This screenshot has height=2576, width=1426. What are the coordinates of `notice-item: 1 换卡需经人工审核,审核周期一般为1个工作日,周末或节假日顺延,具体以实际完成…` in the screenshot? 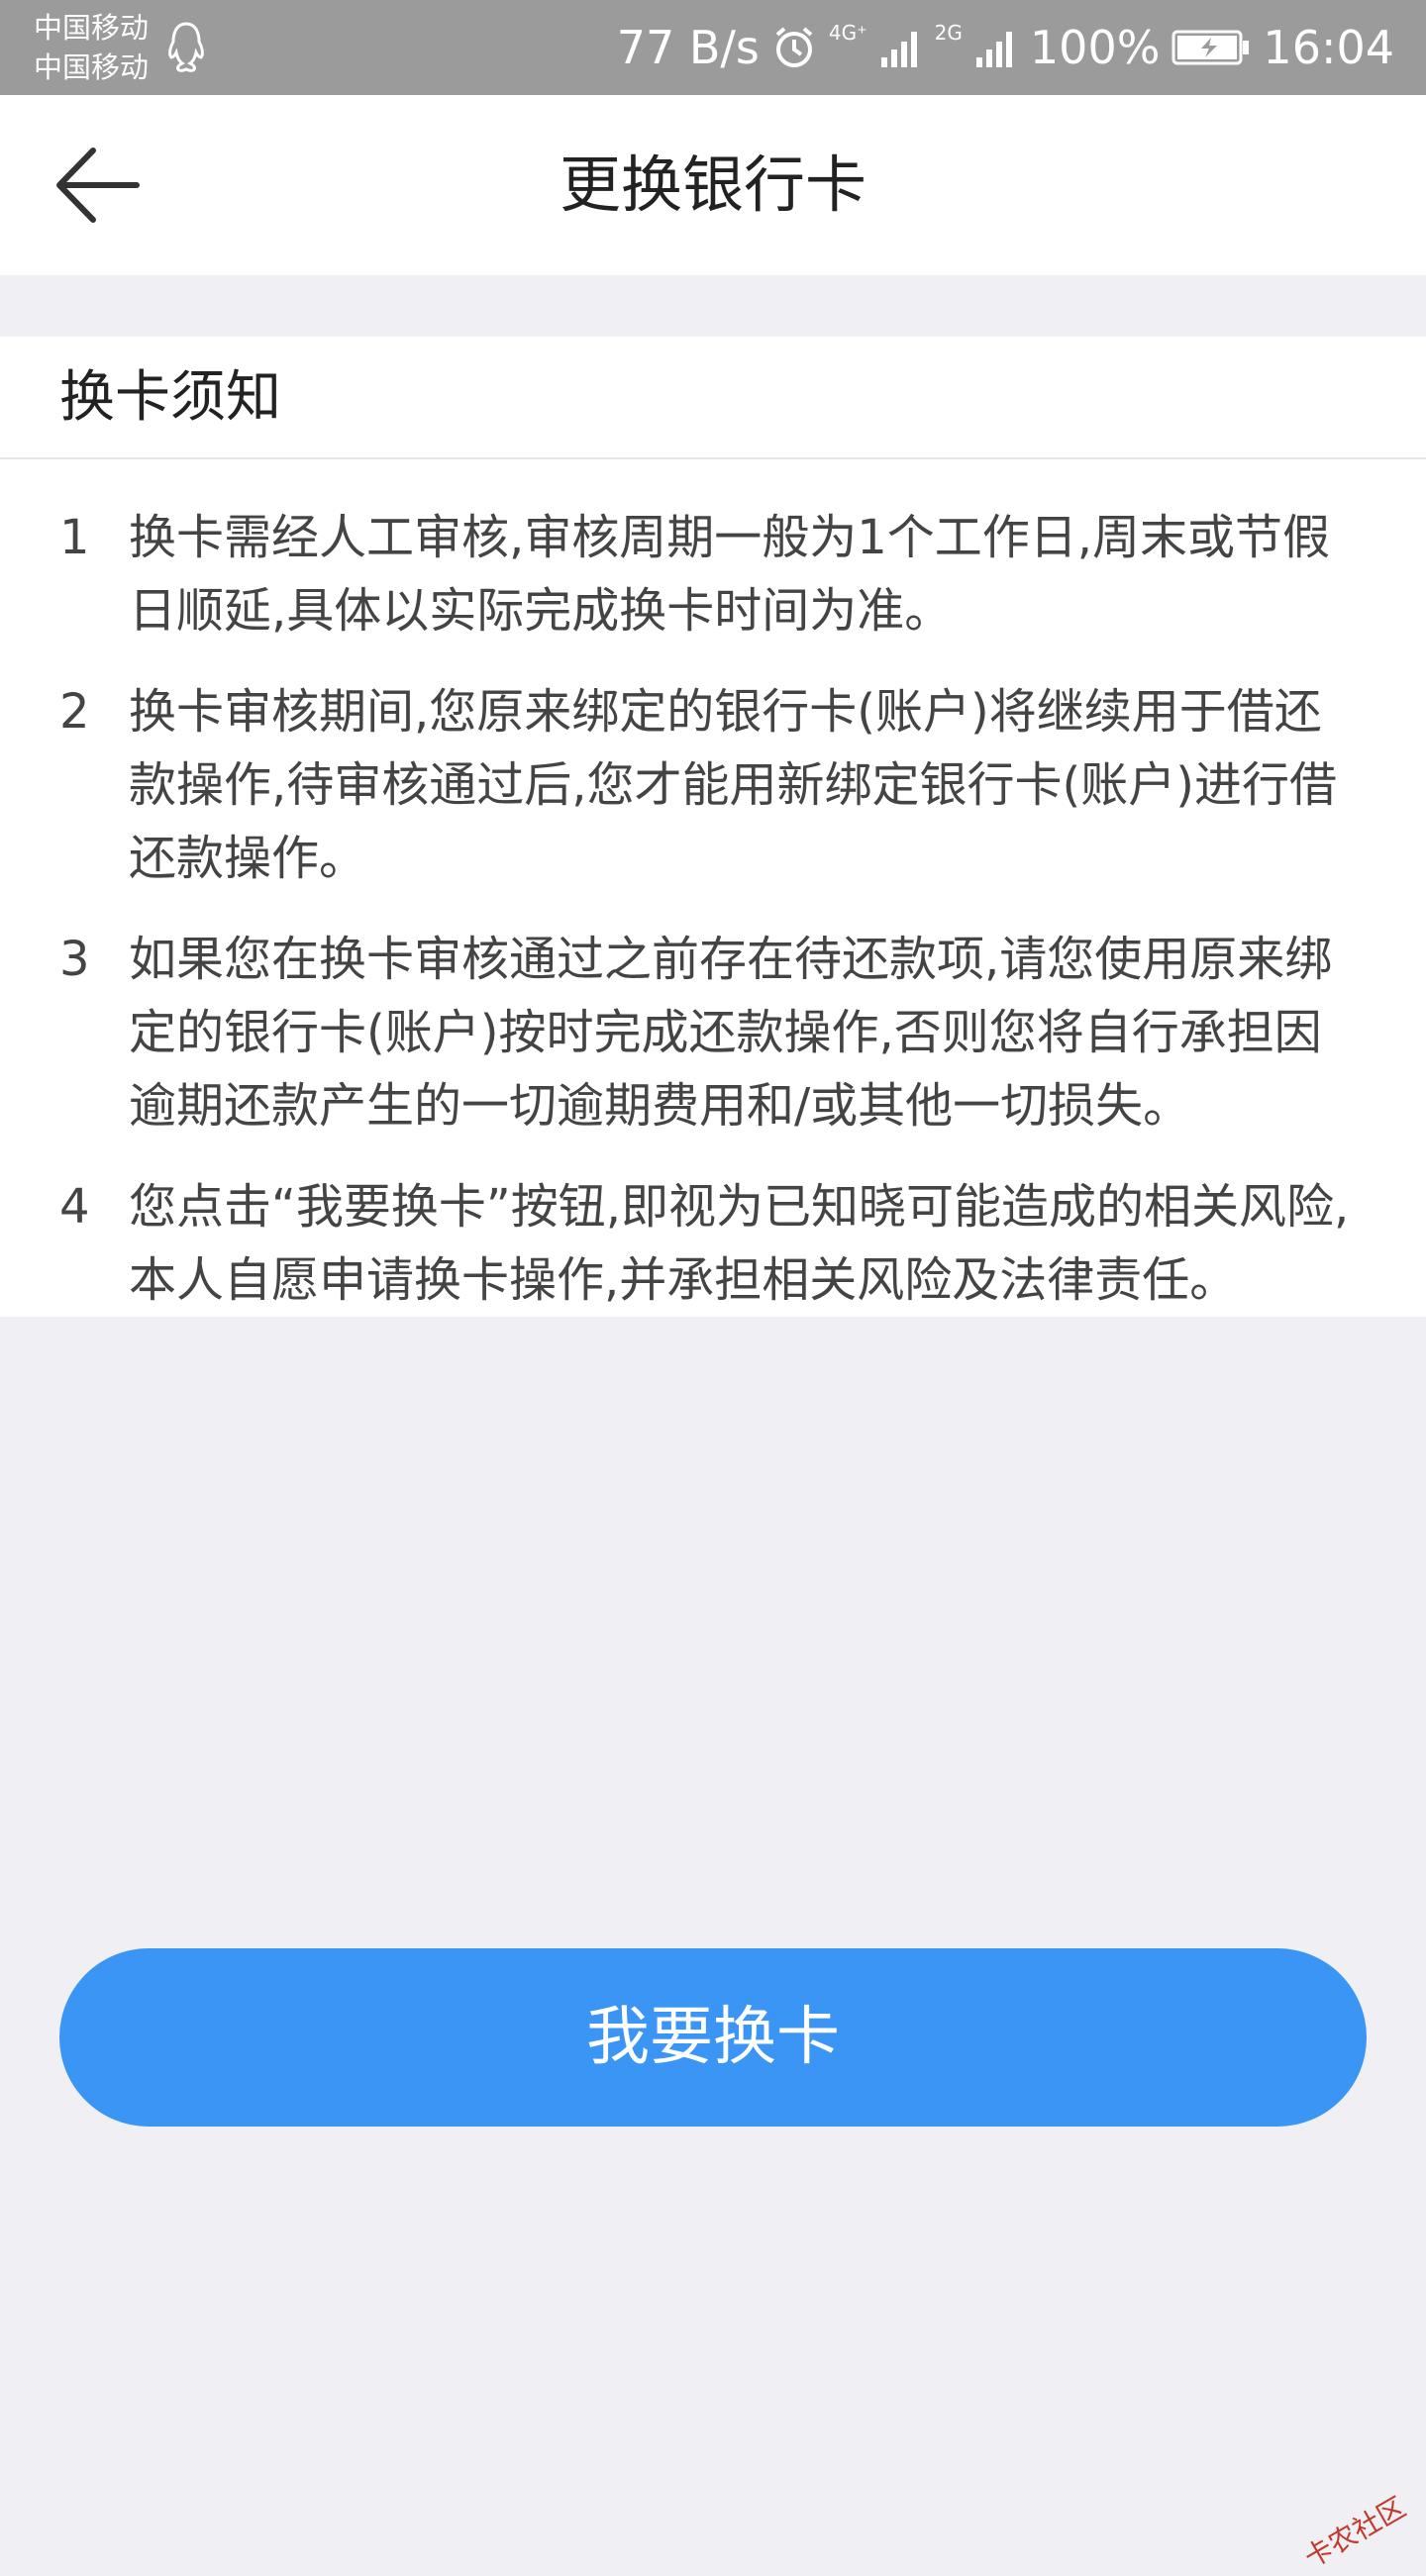 It's located at (713, 574).